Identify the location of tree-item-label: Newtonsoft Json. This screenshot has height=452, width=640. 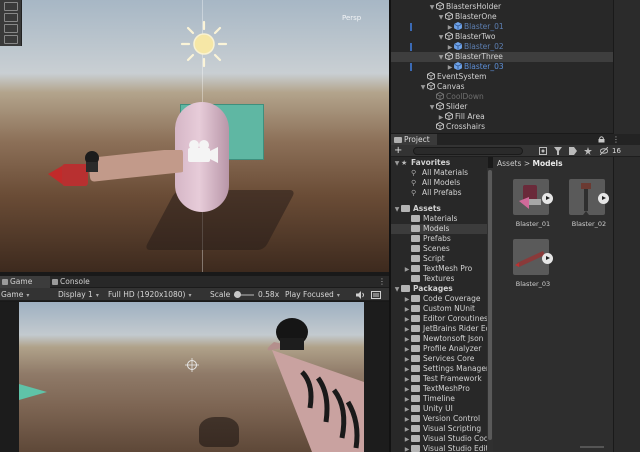
(453, 338).